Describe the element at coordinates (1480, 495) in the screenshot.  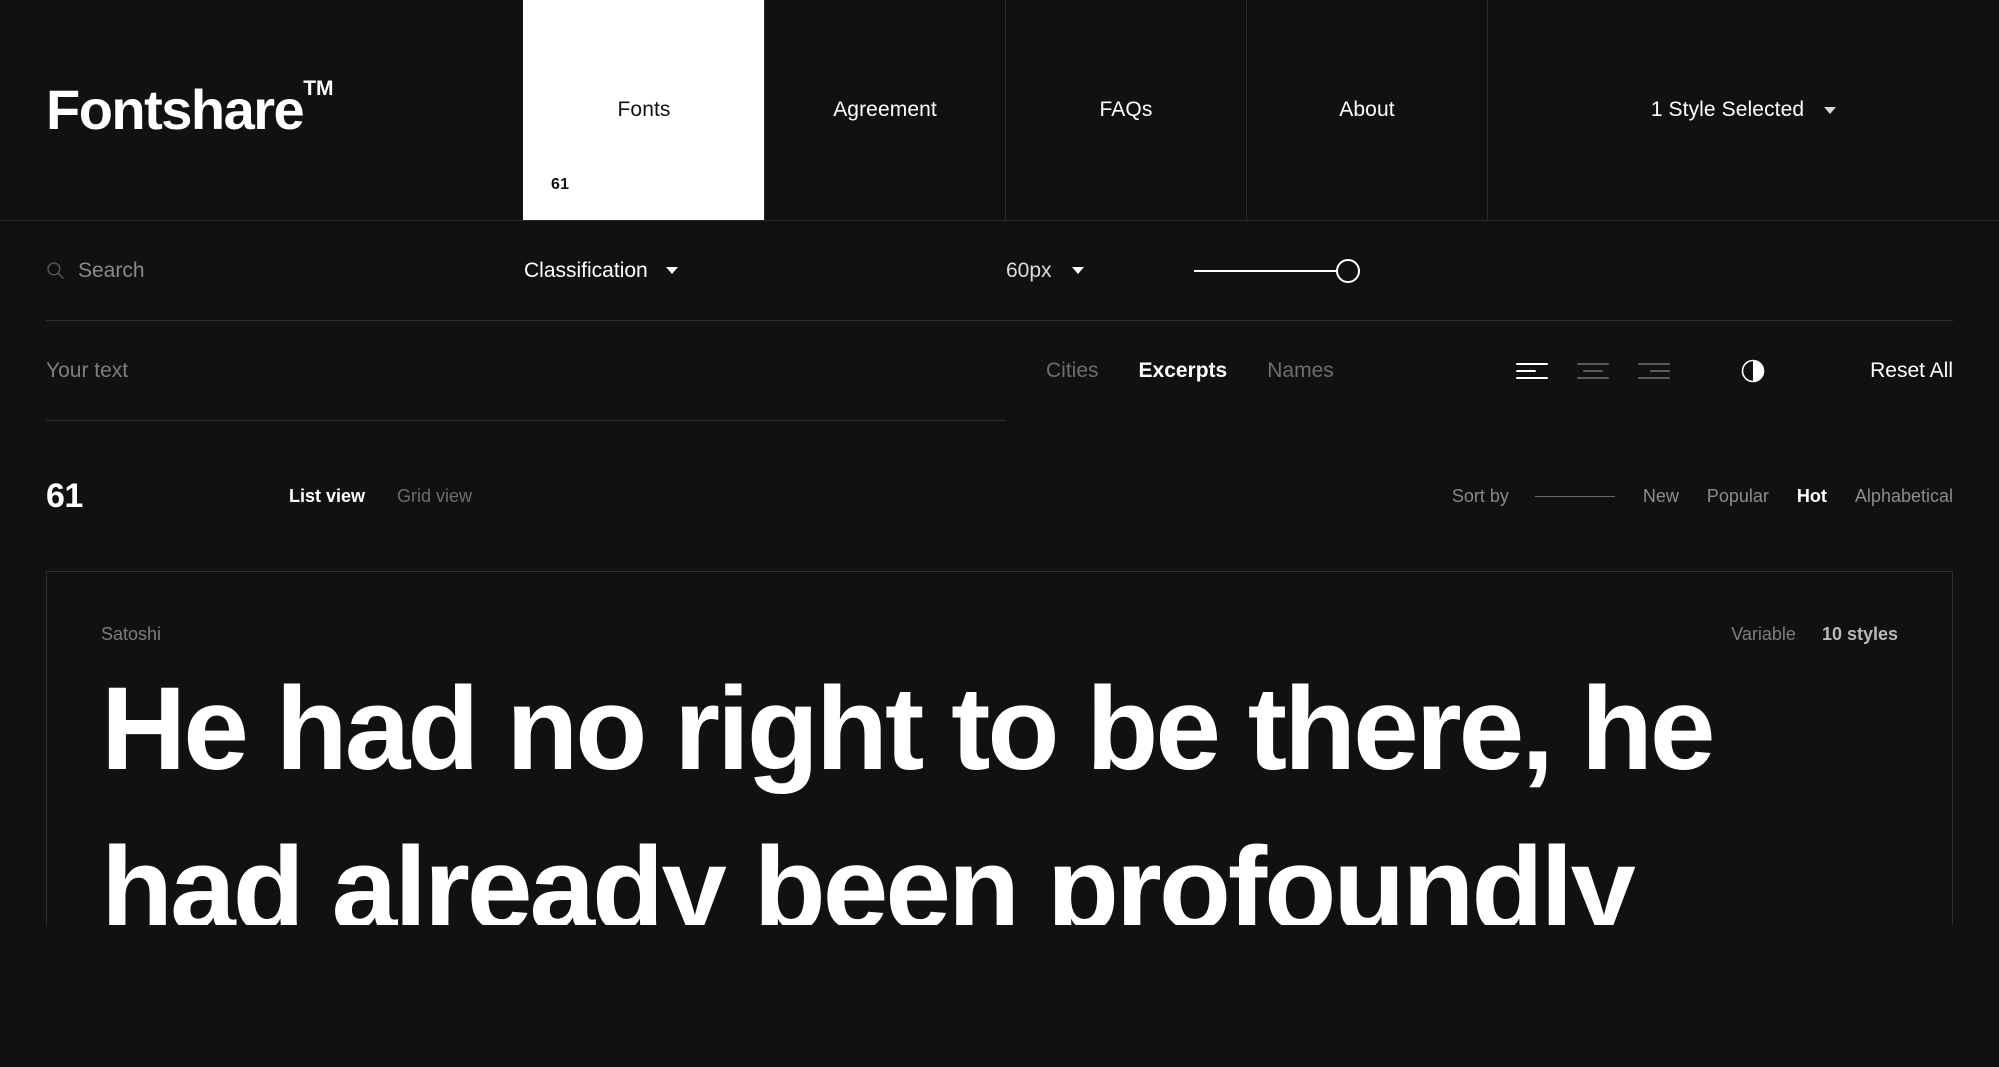
I see `sort-by-label: Sort by` at that location.